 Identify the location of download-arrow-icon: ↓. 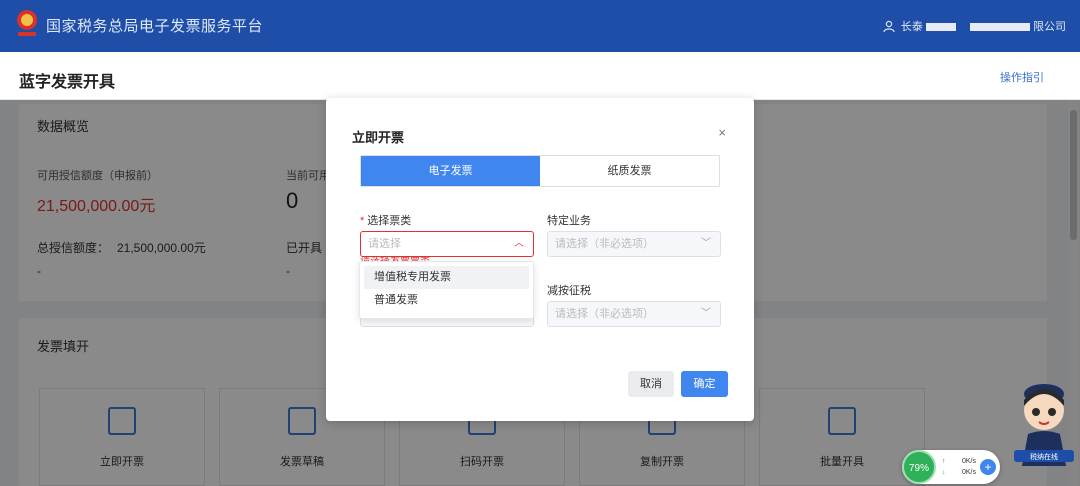
(944, 472).